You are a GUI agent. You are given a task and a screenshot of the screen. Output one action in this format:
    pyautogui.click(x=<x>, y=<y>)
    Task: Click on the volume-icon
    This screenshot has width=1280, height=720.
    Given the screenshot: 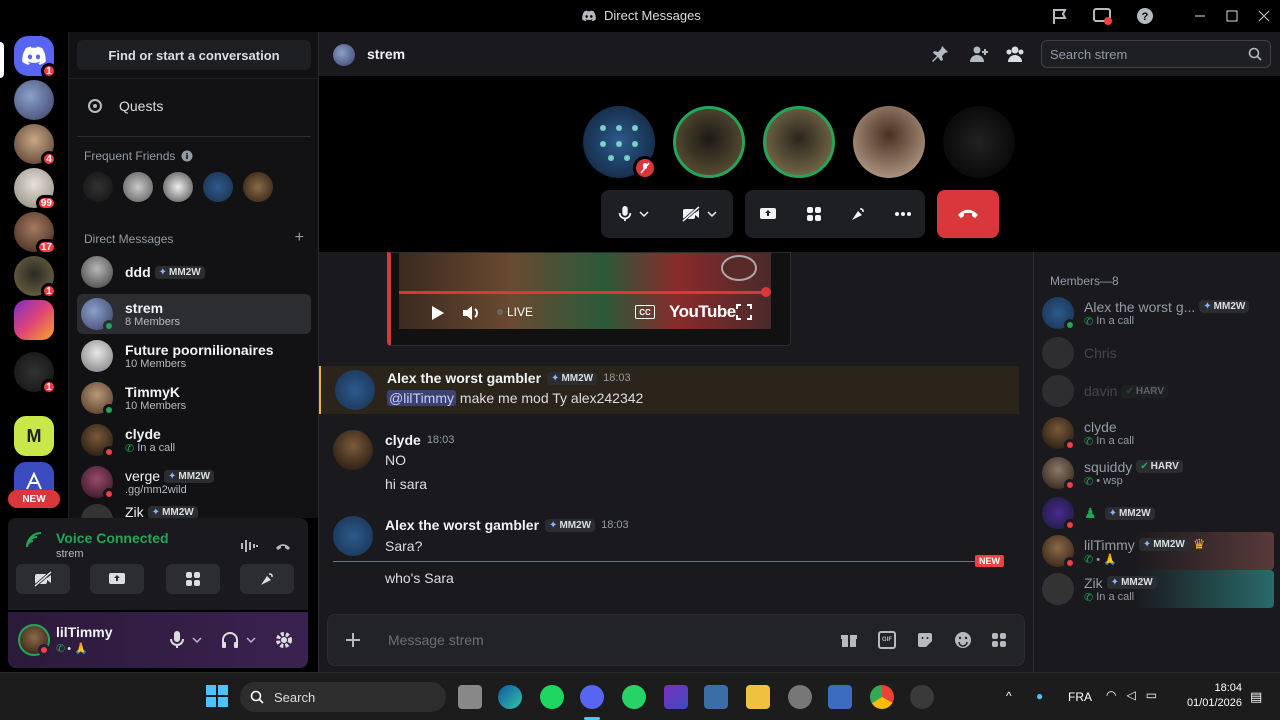 What is the action you would take?
    pyautogui.click(x=471, y=313)
    